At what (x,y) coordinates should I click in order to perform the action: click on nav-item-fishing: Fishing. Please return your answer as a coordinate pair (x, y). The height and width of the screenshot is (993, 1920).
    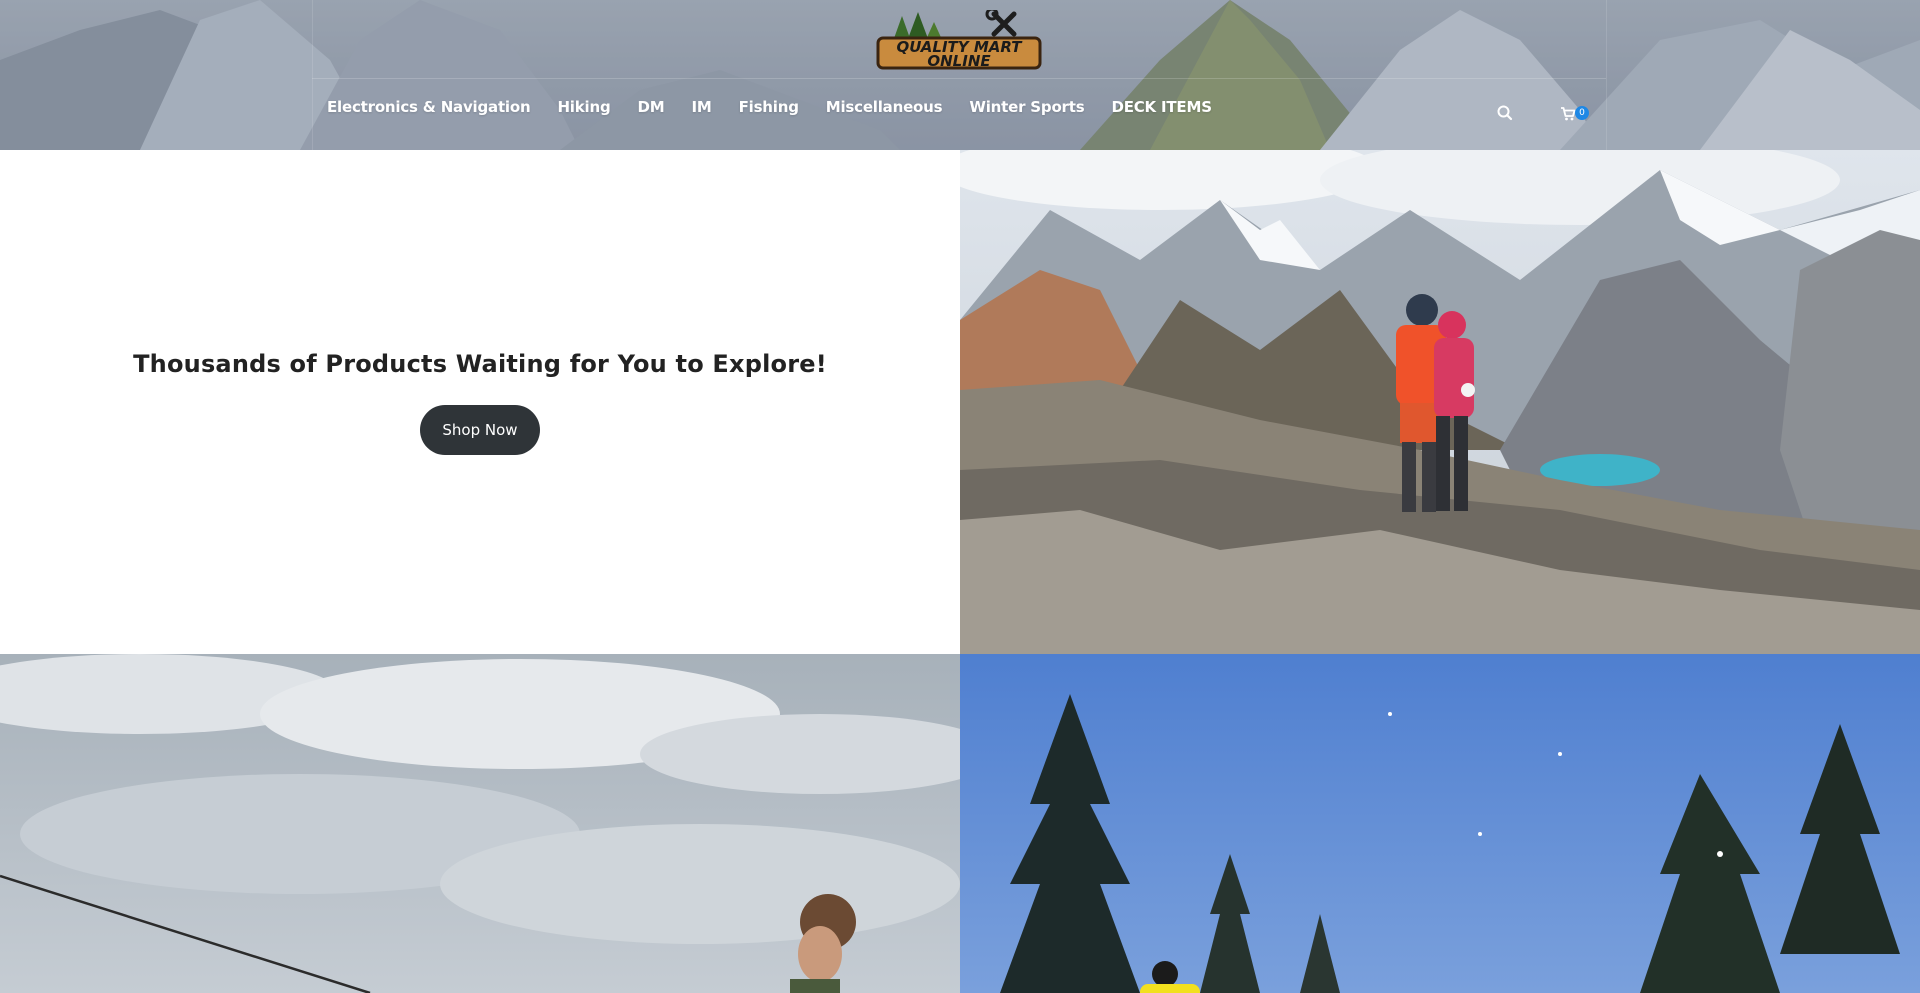
    Looking at the image, I should click on (769, 107).